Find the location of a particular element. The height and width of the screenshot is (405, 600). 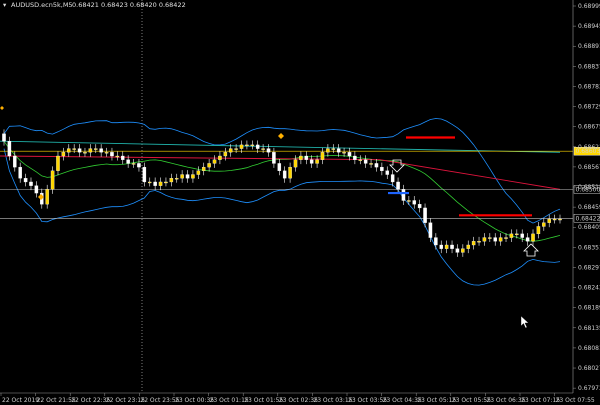

price-tick-label: 0.68243 is located at coordinates (589, 288).